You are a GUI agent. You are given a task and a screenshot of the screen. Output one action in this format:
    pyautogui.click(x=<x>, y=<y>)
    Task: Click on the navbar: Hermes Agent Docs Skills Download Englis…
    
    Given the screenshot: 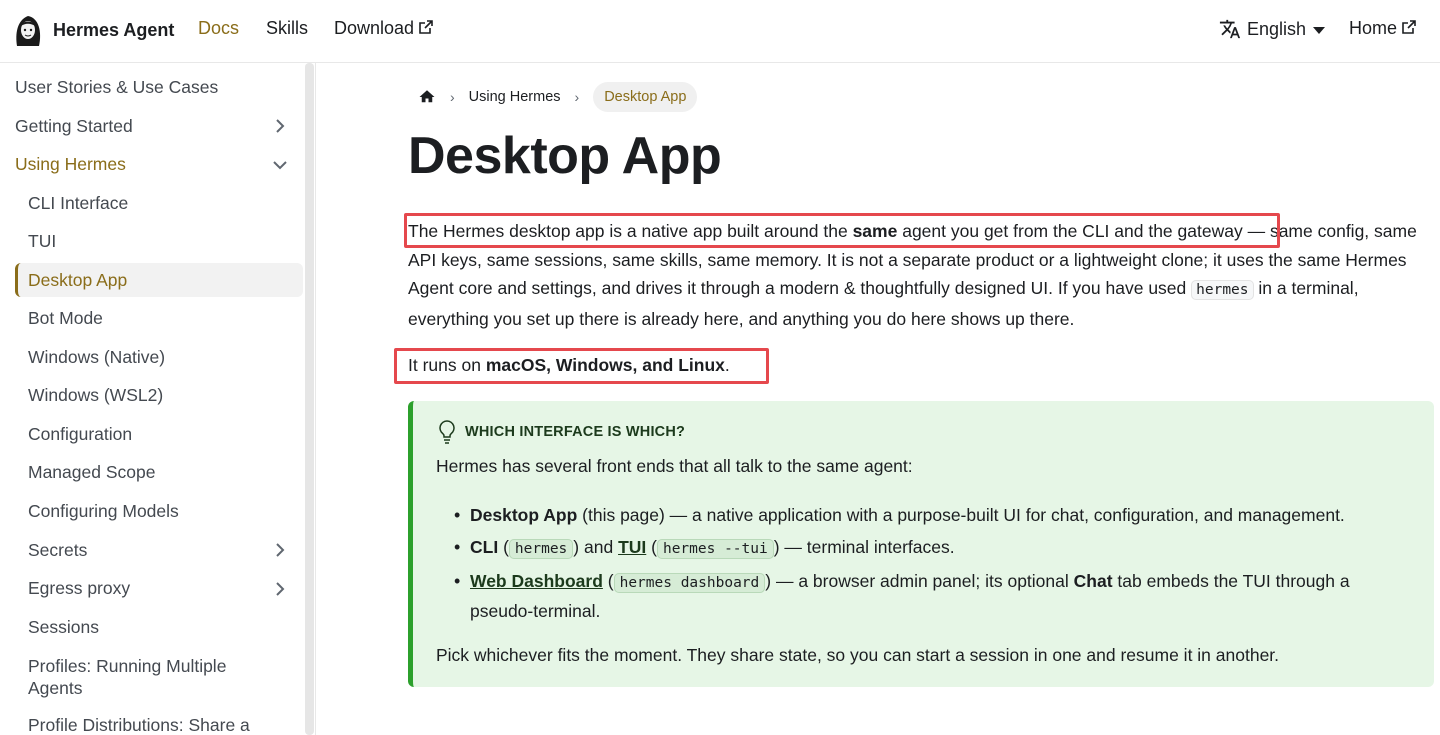 What is the action you would take?
    pyautogui.click(x=720, y=31)
    